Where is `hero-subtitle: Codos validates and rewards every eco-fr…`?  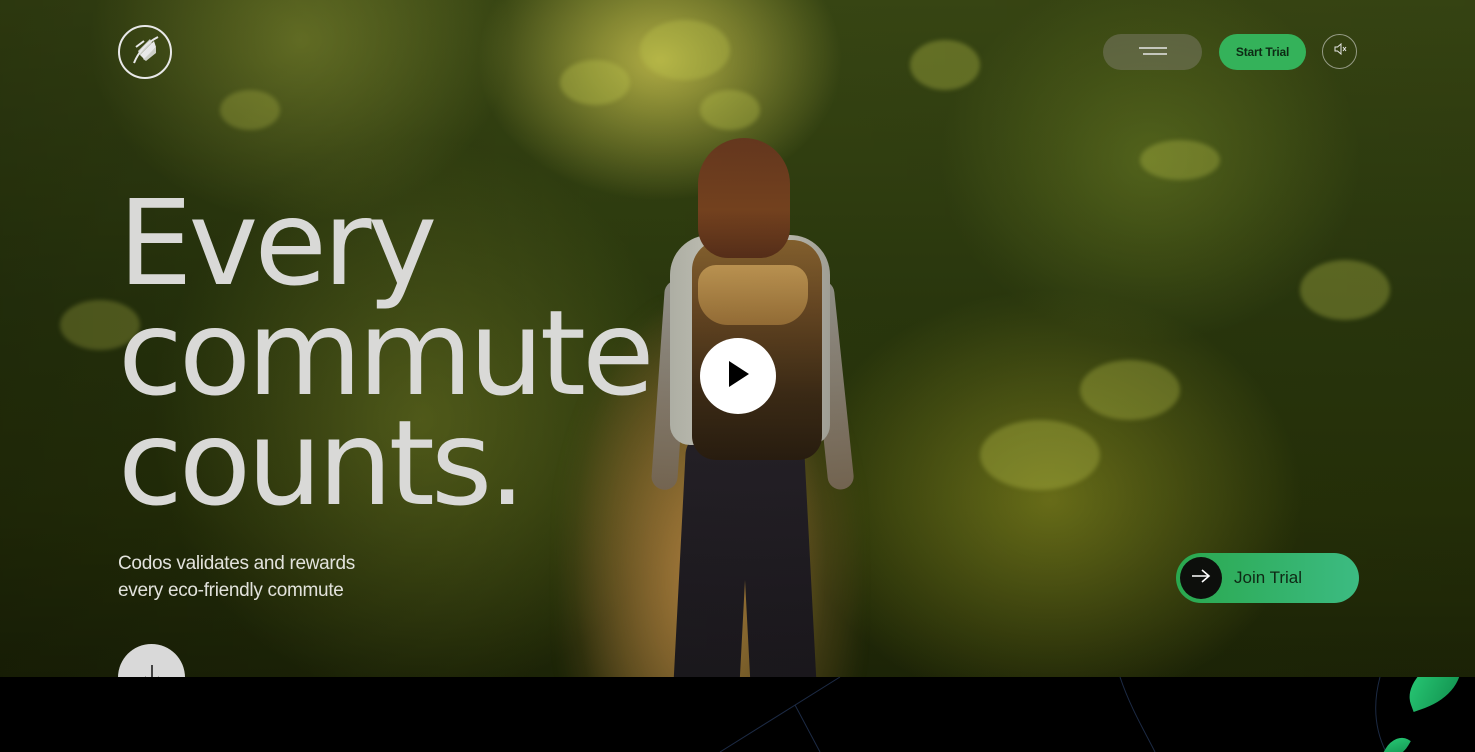
hero-subtitle: Codos validates and rewards every eco-fr… is located at coordinates (278, 577).